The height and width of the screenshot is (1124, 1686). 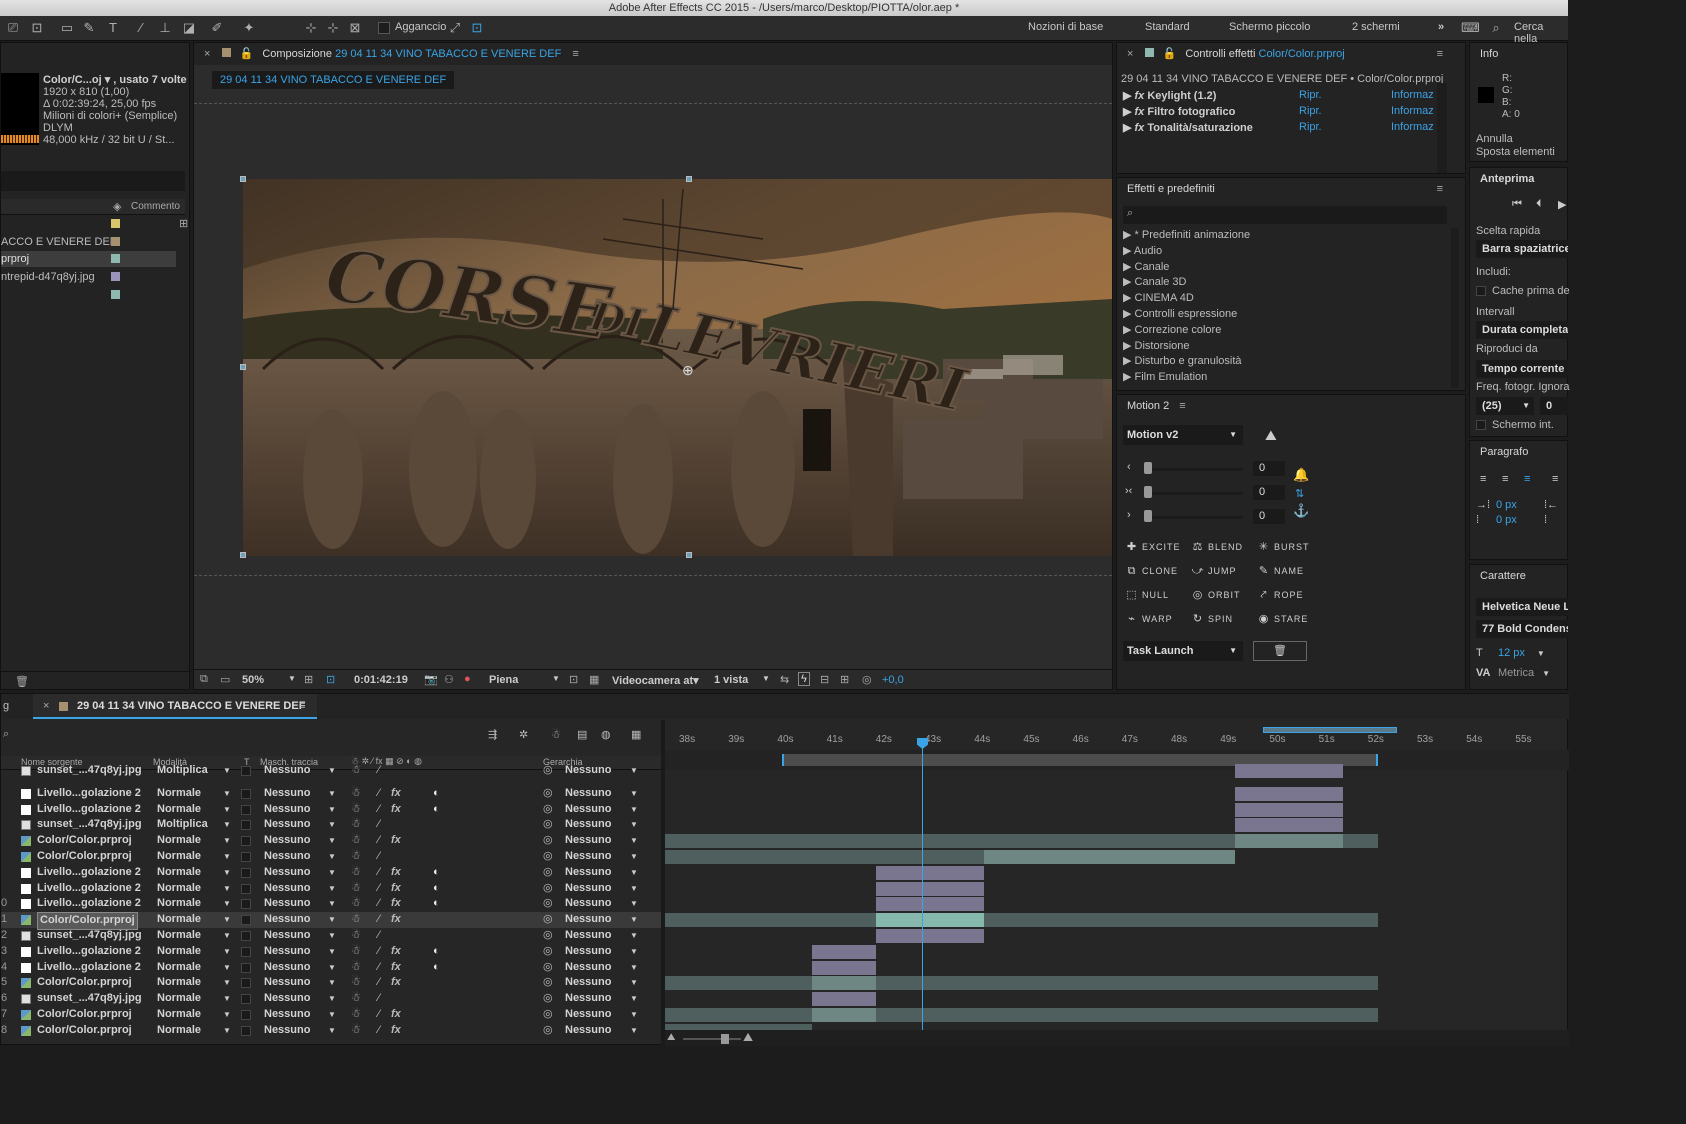 I want to click on about-link: Informaz, so click(x=1412, y=95).